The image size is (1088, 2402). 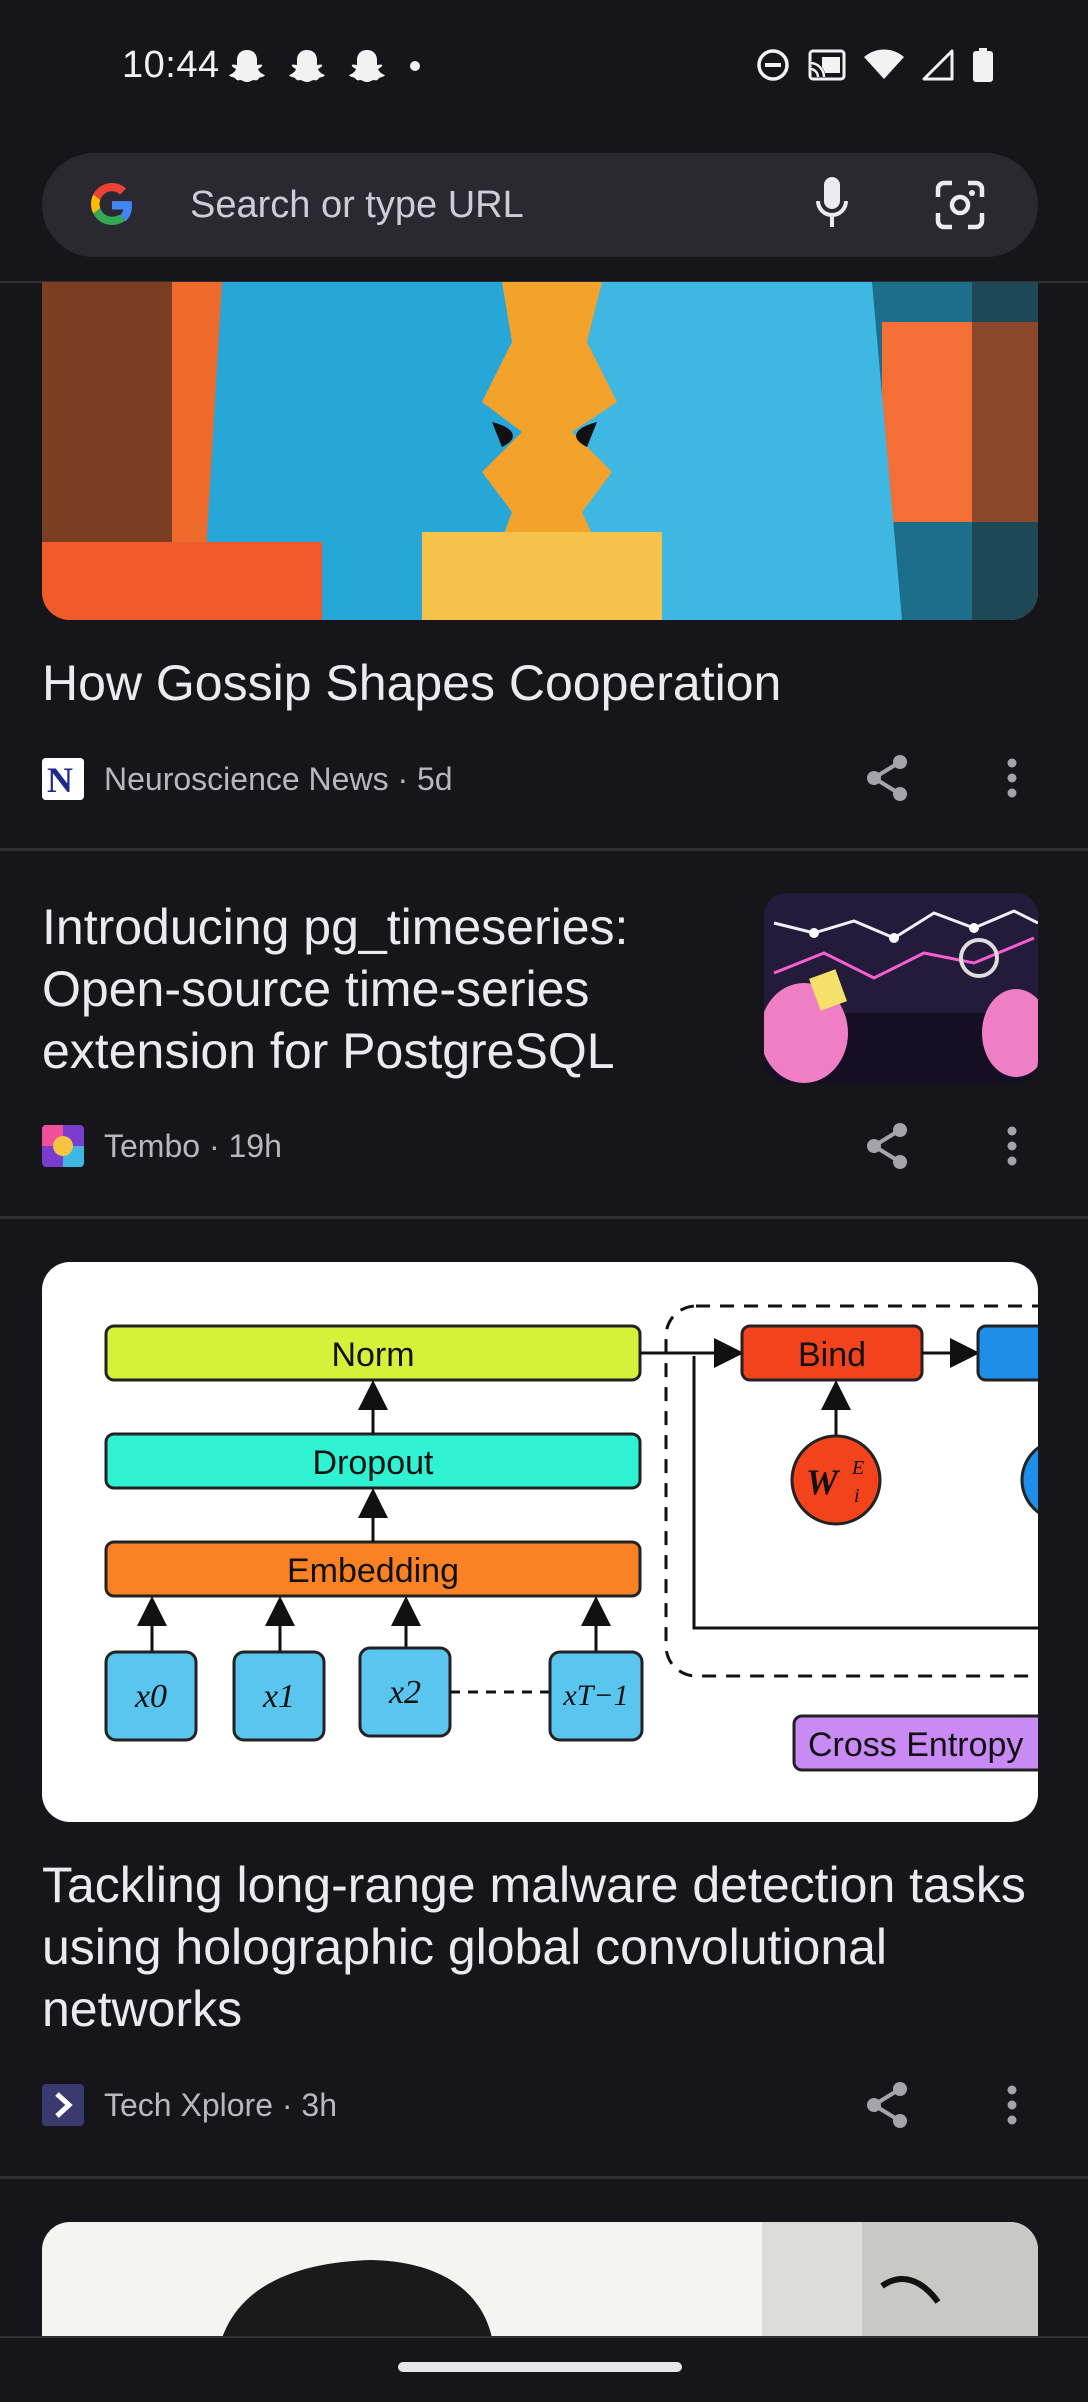 I want to click on search-input: Search or type URL, so click(x=357, y=205).